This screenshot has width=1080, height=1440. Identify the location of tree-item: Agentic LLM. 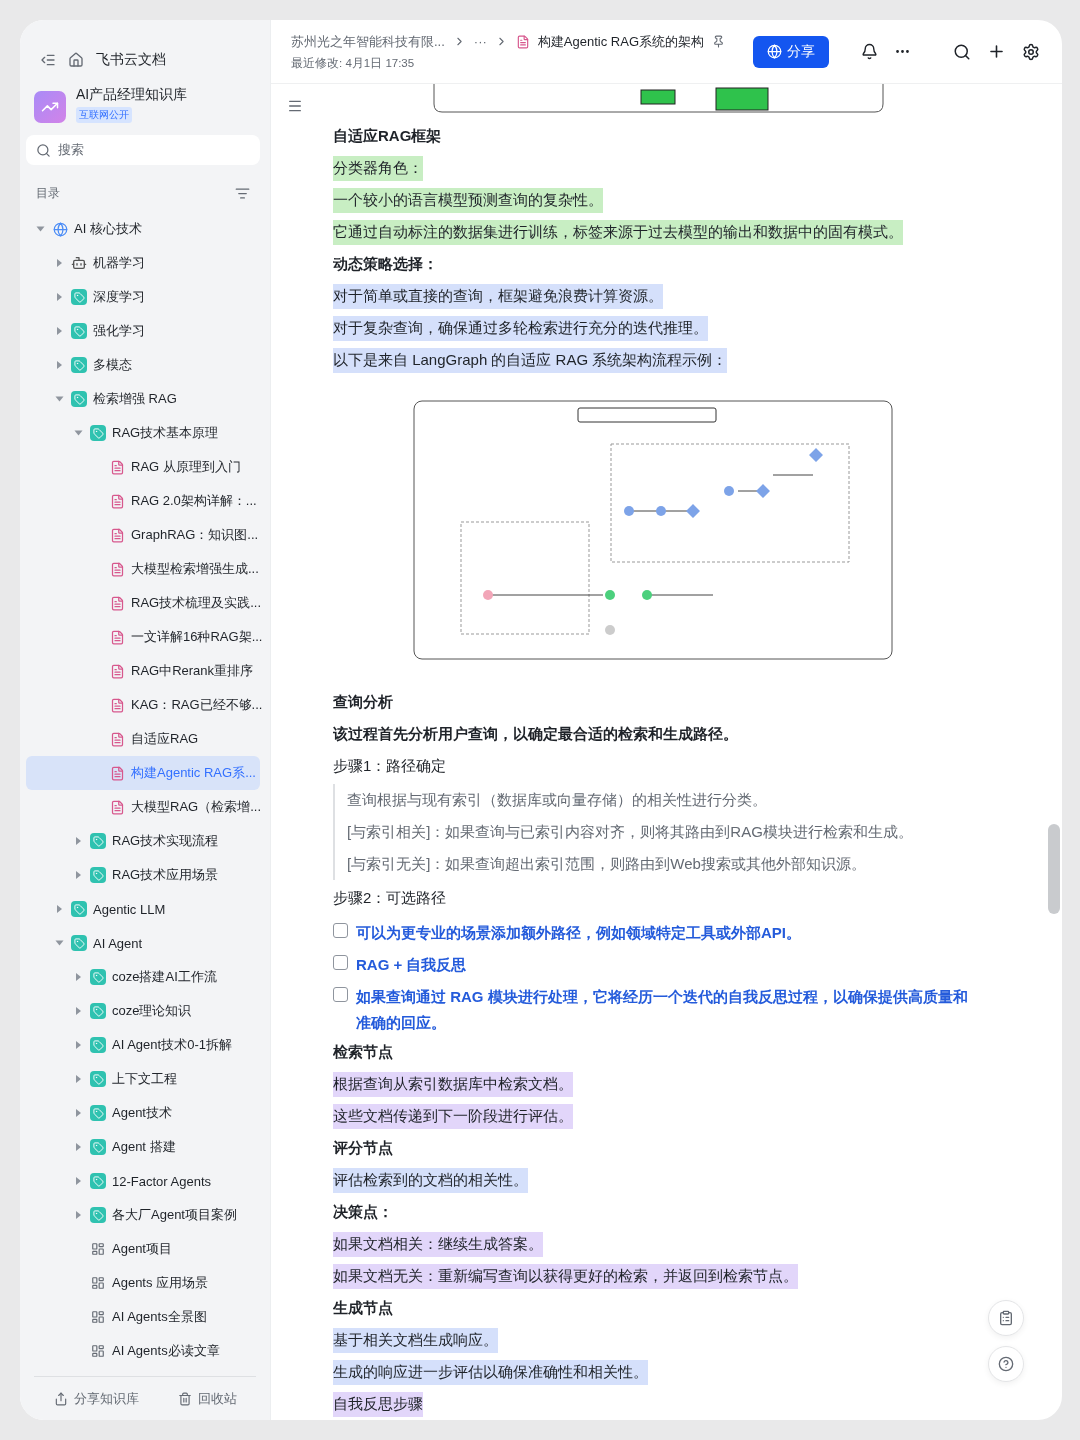
(143, 909).